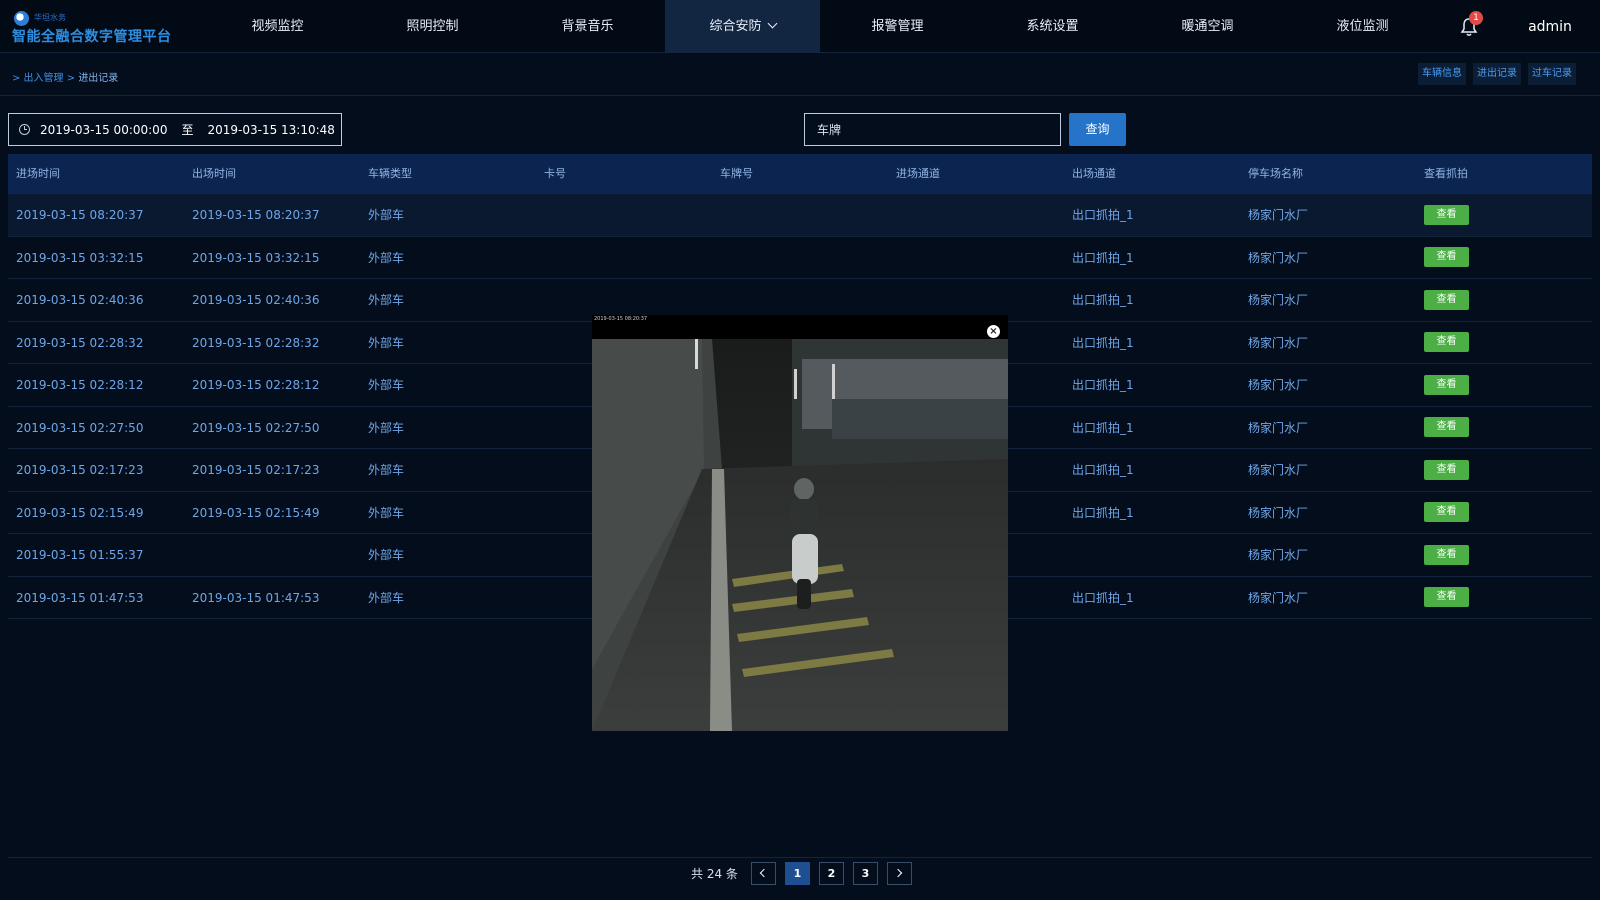 The height and width of the screenshot is (900, 1600). What do you see at coordinates (98, 78) in the screenshot?
I see `breadcrumb-current: 进出记录` at bounding box center [98, 78].